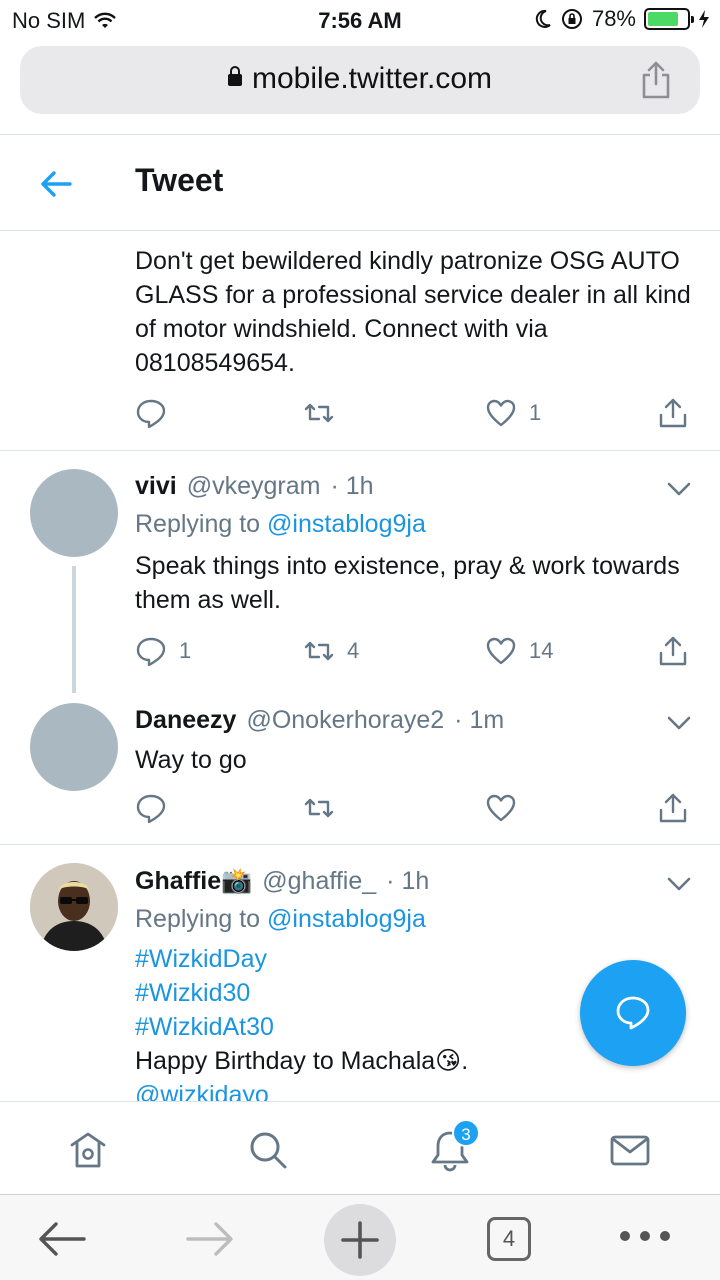 This screenshot has height=1280, width=720. I want to click on tabs-button: 4, so click(509, 1239).